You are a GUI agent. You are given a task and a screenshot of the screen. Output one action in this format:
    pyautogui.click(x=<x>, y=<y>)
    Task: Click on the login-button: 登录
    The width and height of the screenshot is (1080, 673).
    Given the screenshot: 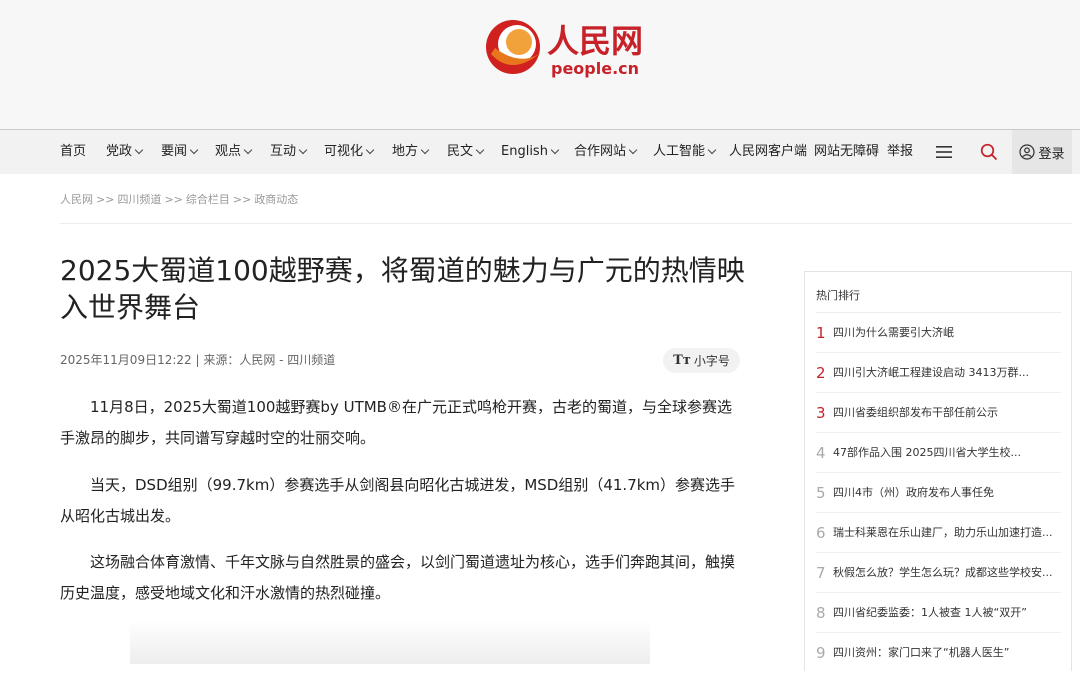 What is the action you would take?
    pyautogui.click(x=1042, y=152)
    